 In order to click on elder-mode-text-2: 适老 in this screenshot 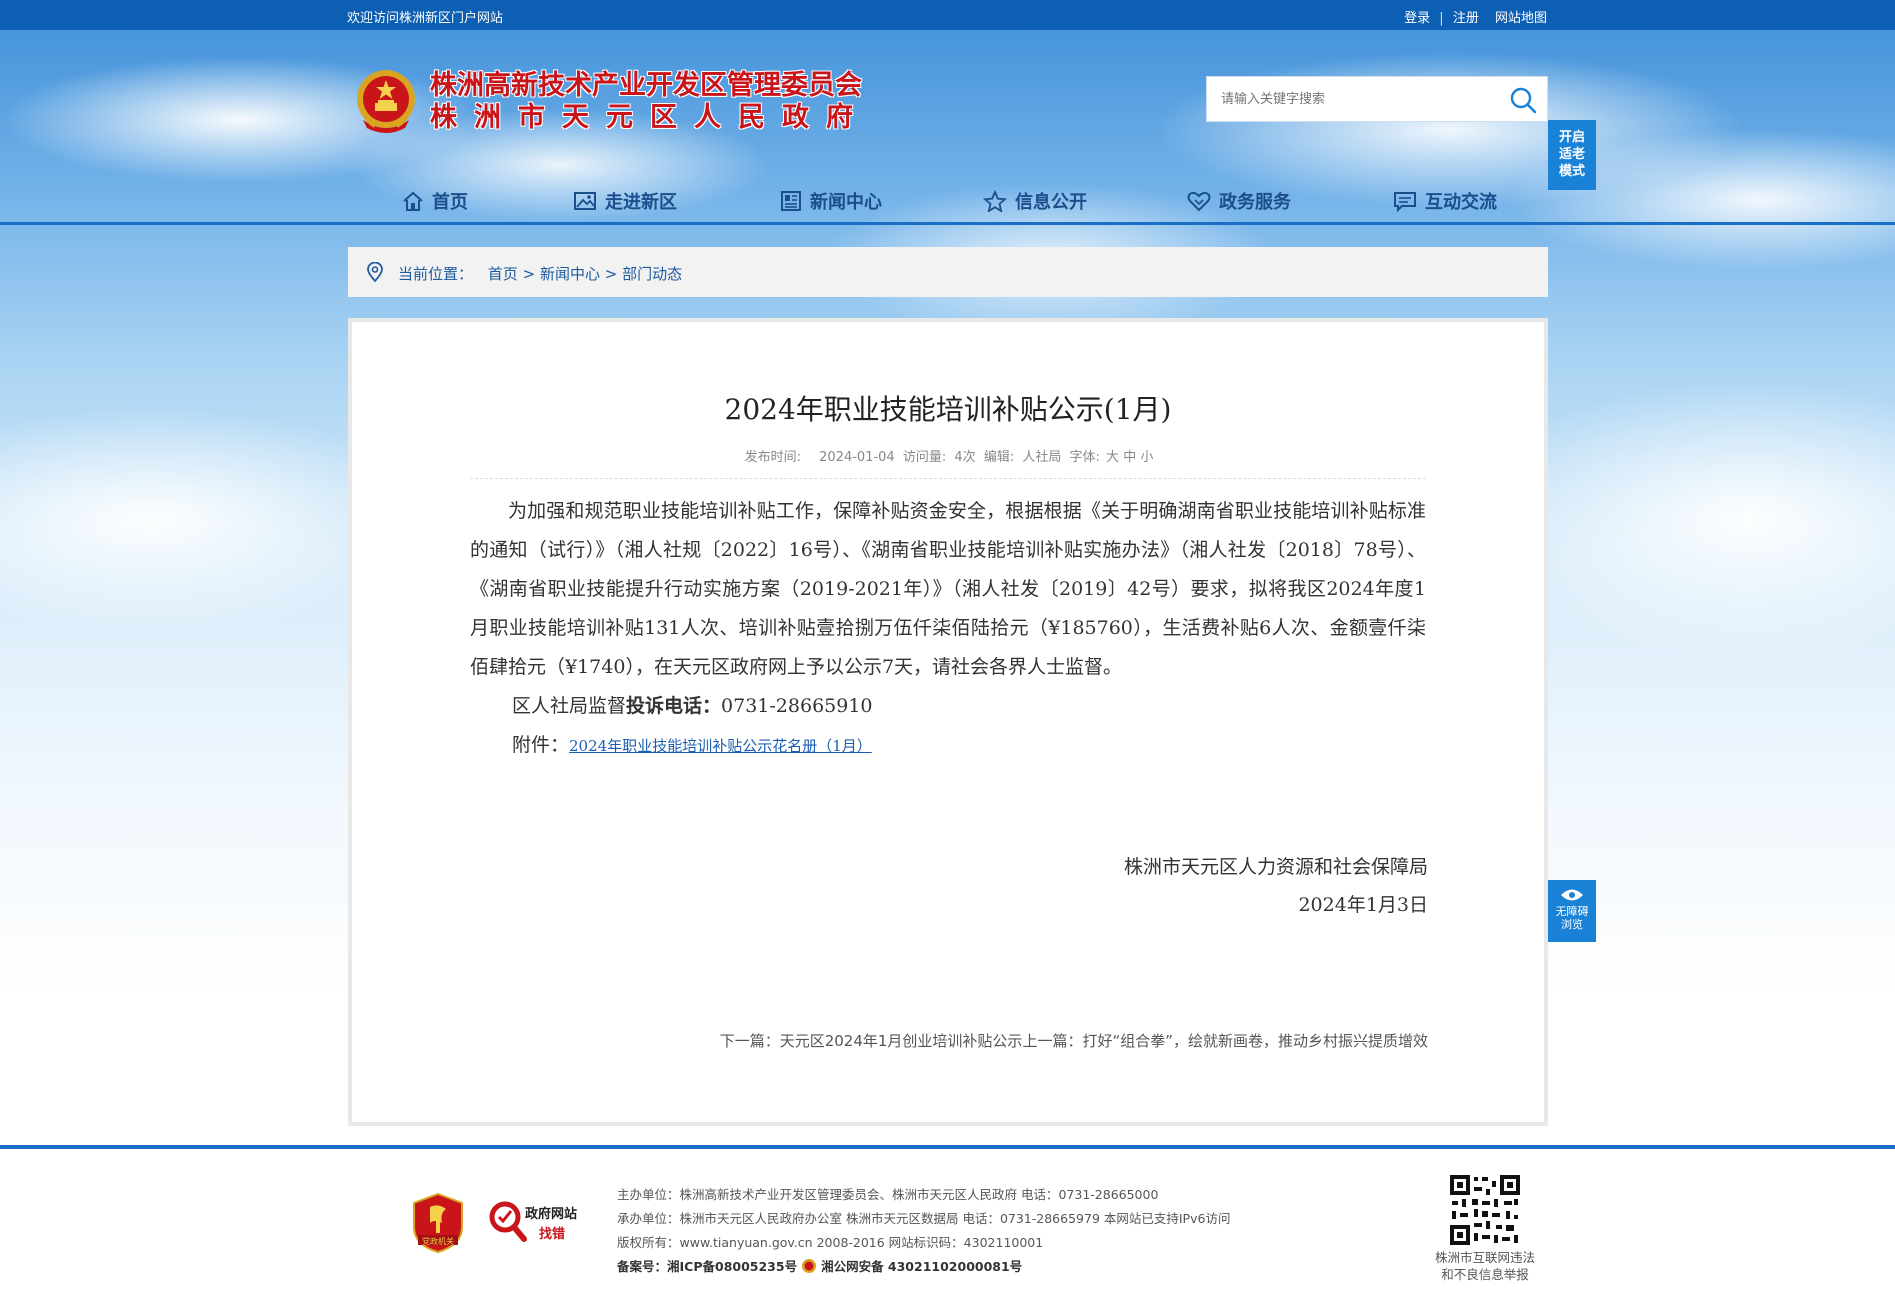, I will do `click(1571, 154)`.